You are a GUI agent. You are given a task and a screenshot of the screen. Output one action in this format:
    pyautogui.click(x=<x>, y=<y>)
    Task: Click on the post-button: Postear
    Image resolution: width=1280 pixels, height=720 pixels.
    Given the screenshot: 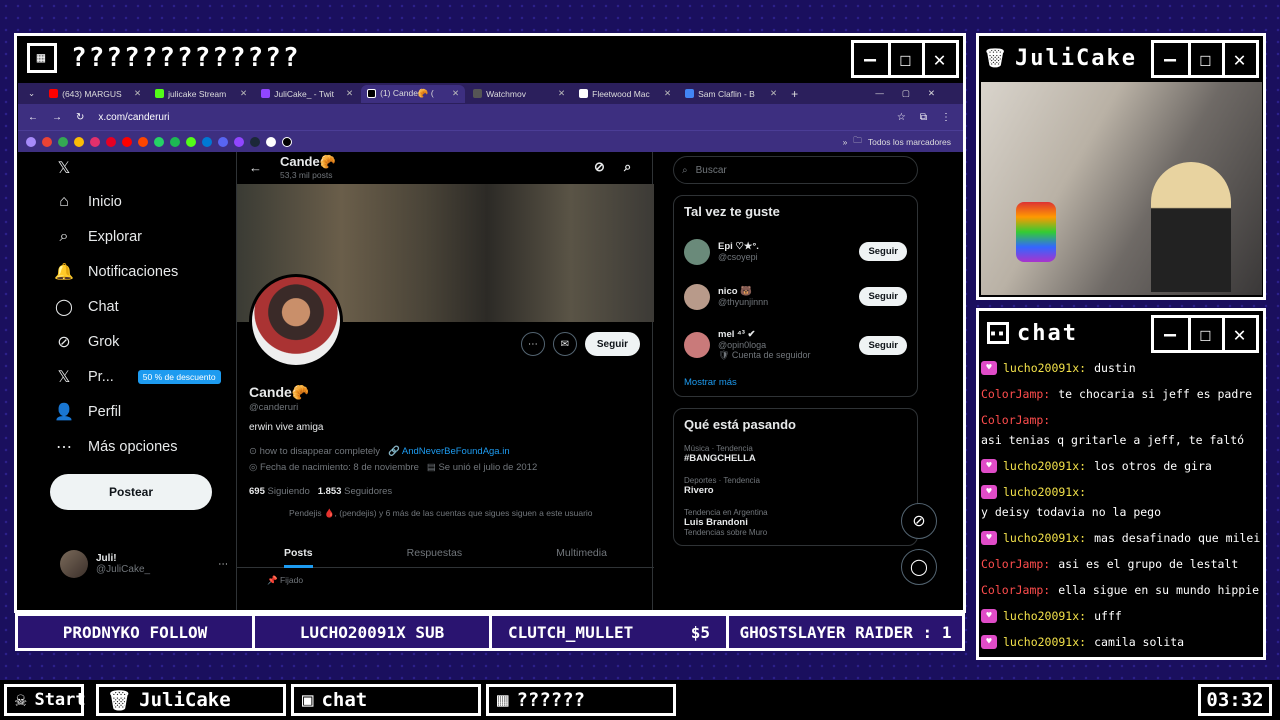 What is the action you would take?
    pyautogui.click(x=131, y=492)
    